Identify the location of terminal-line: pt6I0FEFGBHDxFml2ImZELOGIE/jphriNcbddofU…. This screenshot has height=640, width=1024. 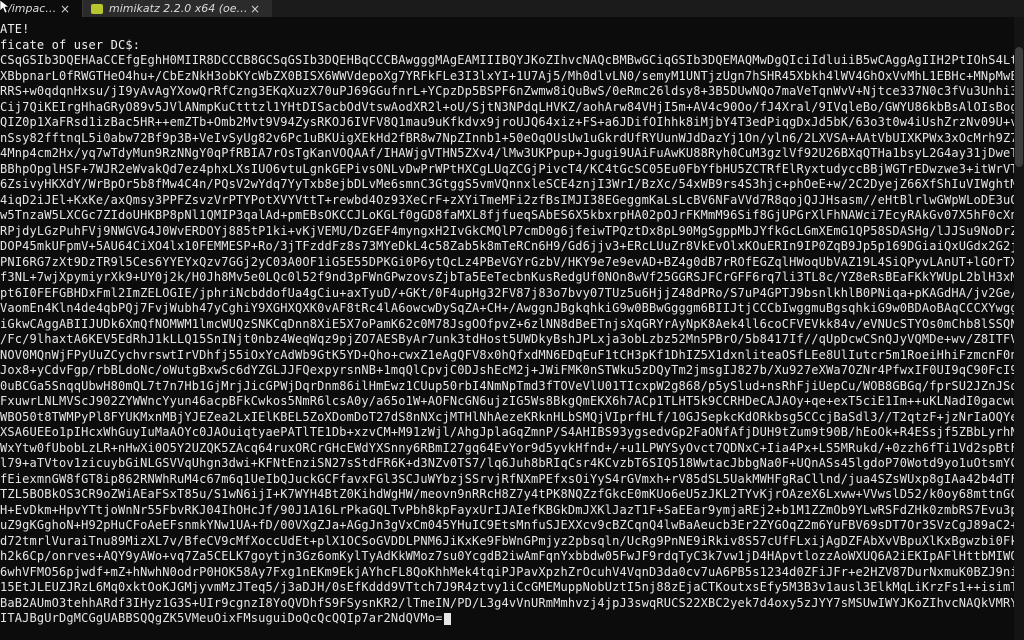
(512, 292).